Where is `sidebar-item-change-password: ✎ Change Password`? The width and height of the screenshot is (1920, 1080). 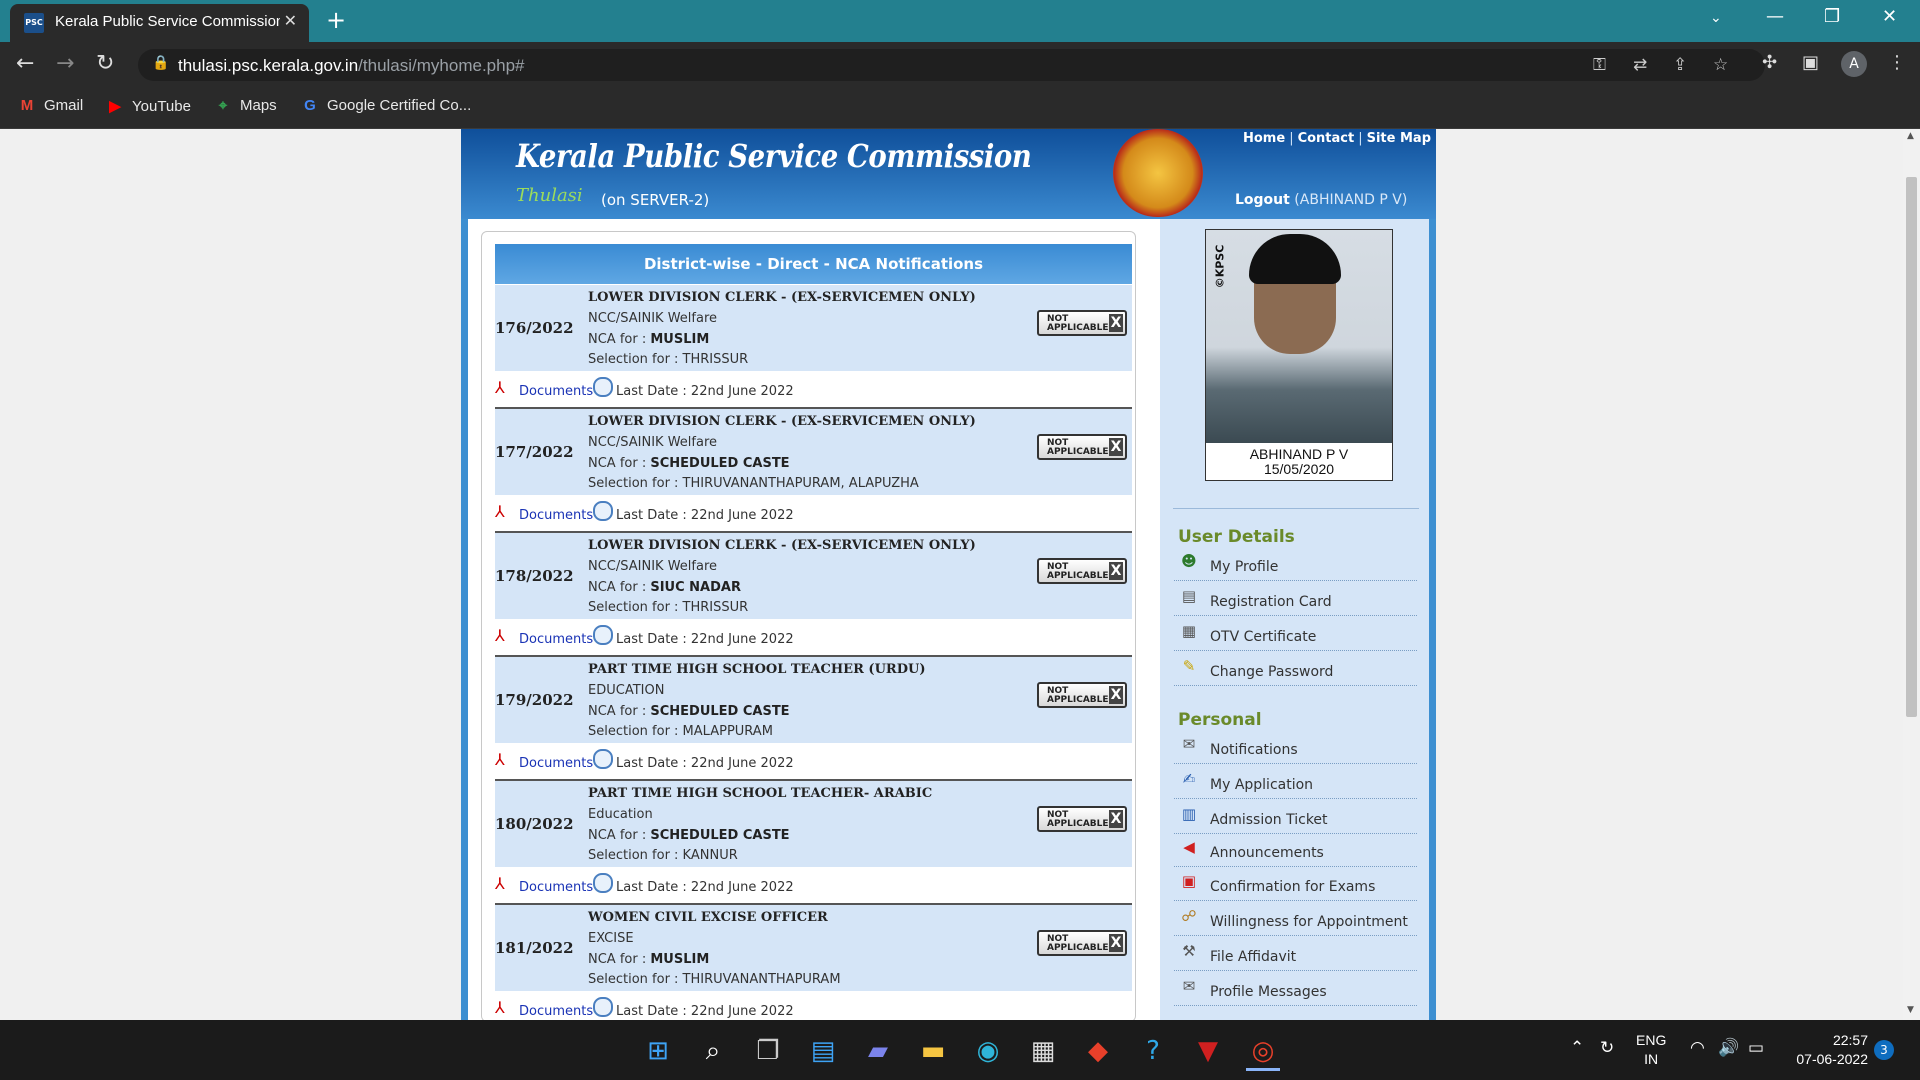
sidebar-item-change-password: ✎ Change Password is located at coordinates (1295, 668).